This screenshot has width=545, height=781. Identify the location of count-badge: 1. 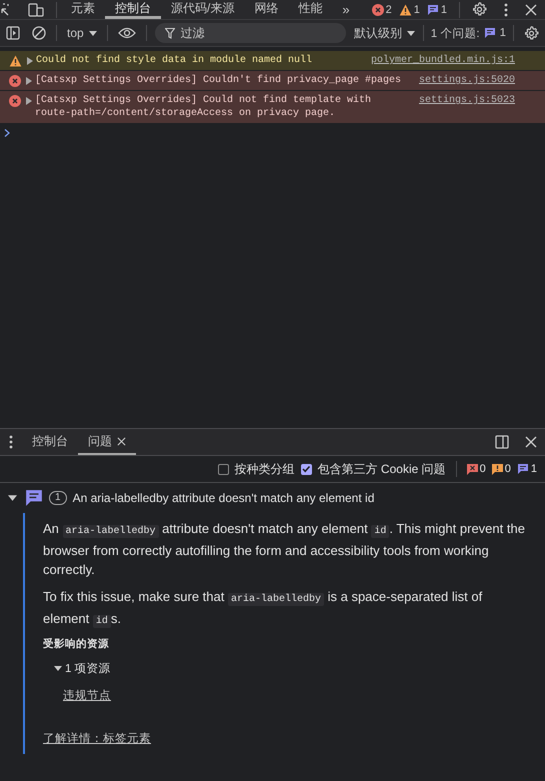
(58, 498).